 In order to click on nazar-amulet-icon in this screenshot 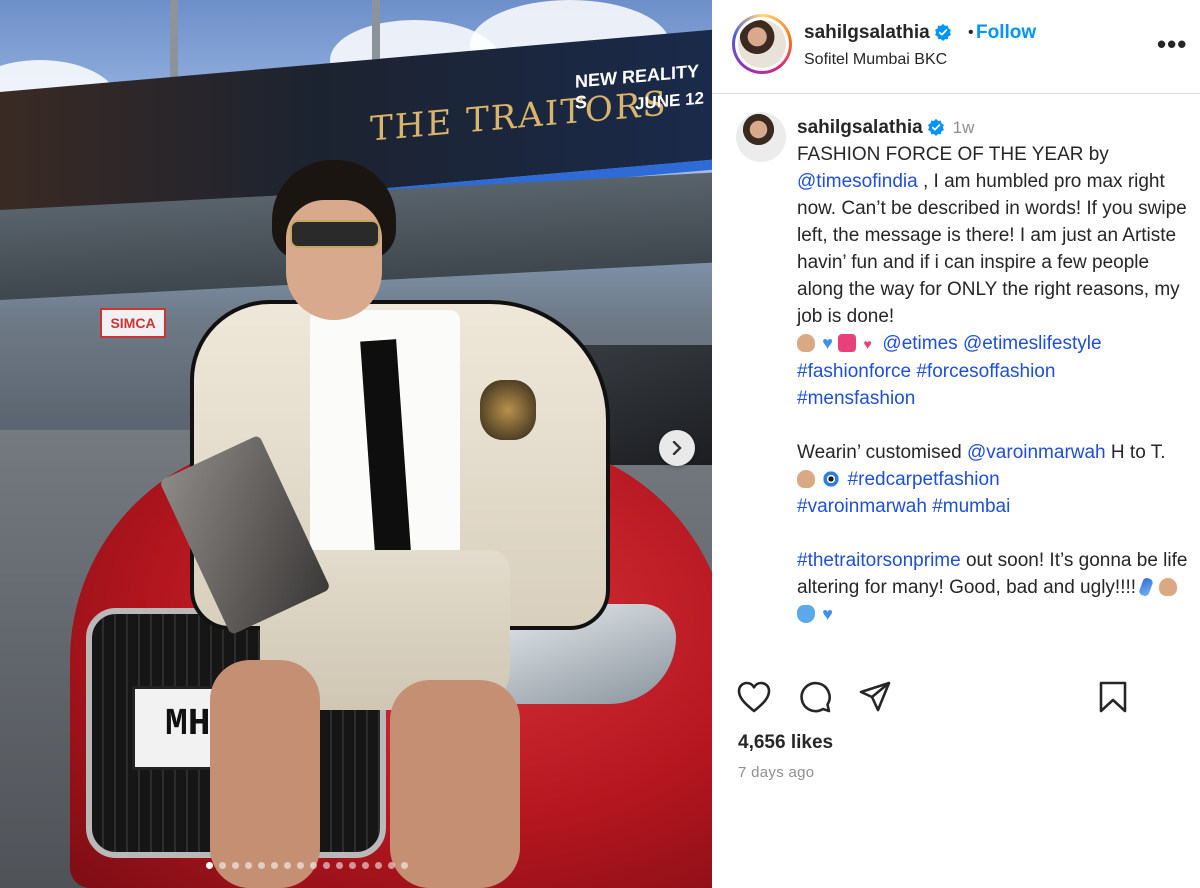, I will do `click(831, 479)`.